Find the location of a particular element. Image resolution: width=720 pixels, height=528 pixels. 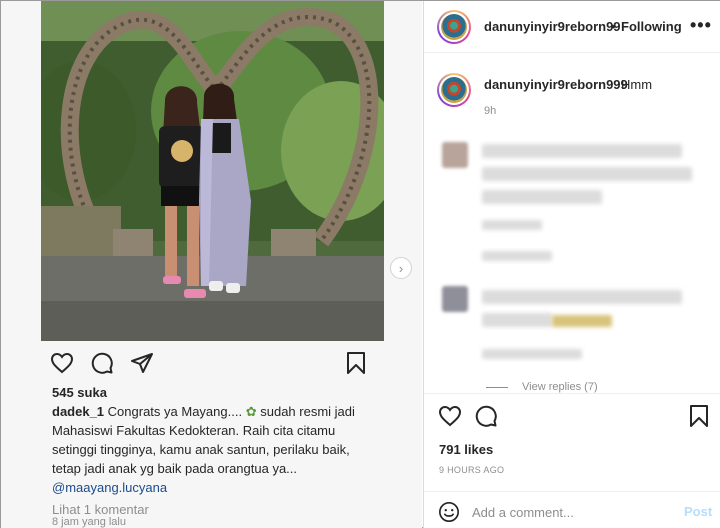

caption-username: danunyinyir9reborn999 is located at coordinates (556, 84).